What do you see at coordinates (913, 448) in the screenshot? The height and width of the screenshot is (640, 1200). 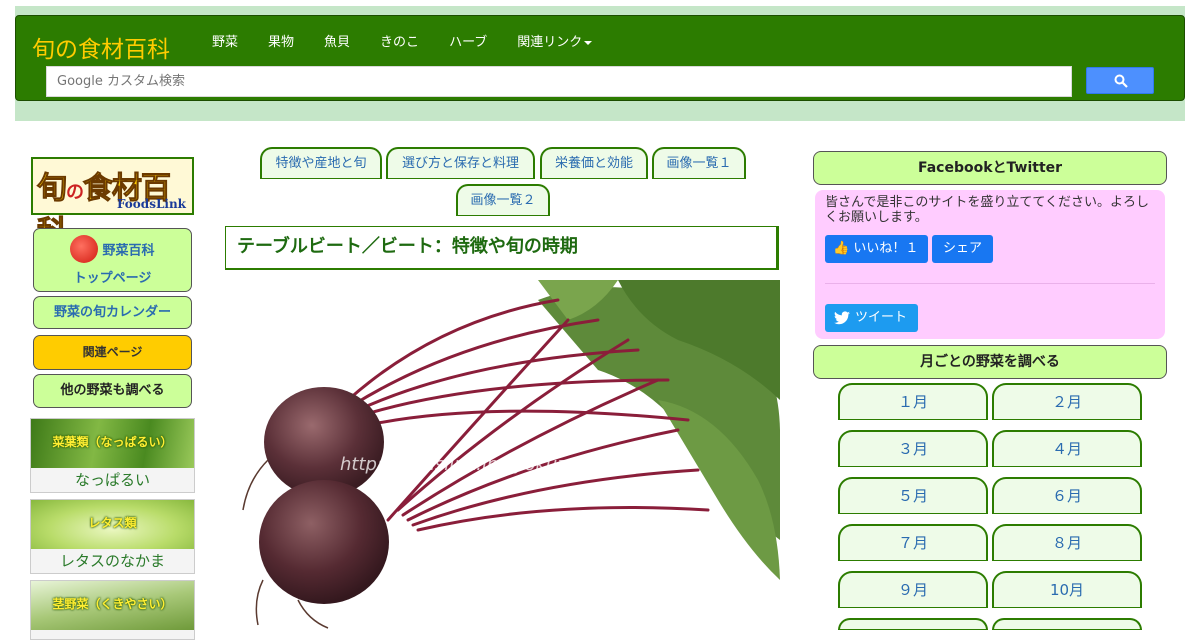 I see `month-button-3: ３月` at bounding box center [913, 448].